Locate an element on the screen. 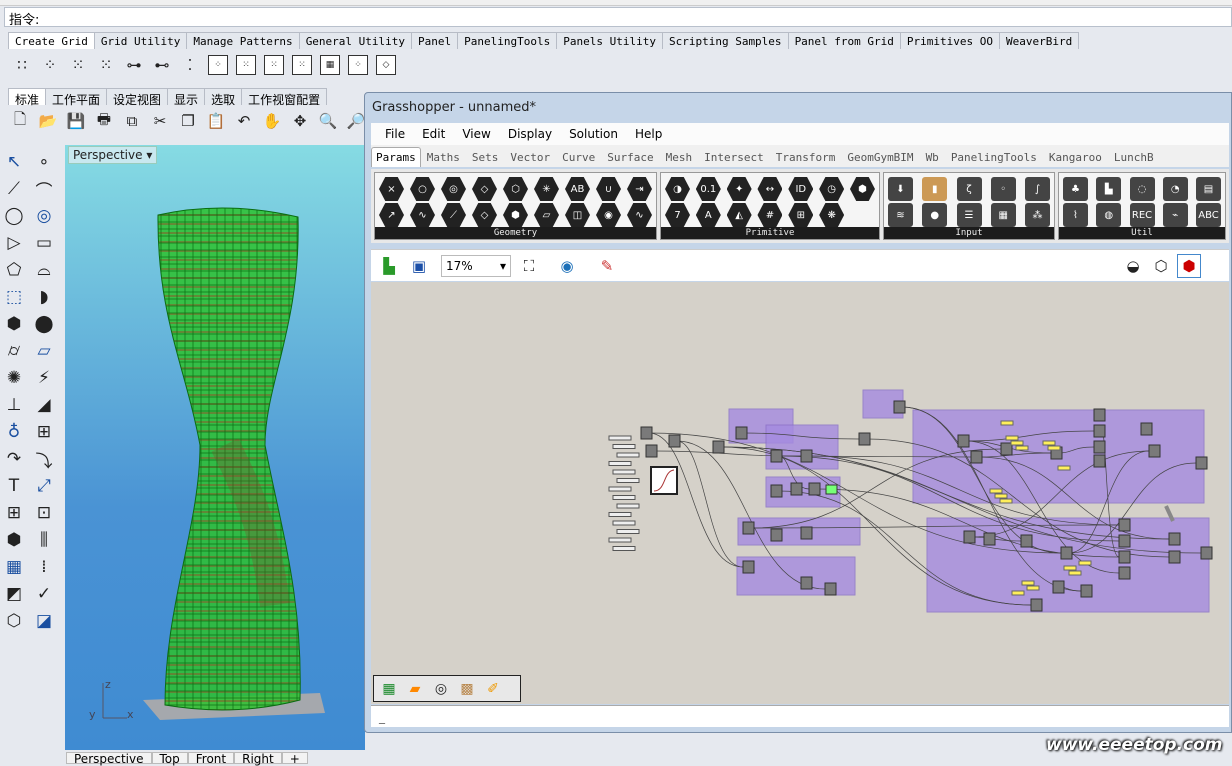 The width and height of the screenshot is (1232, 766). spiral-icon: ◎ is located at coordinates (441, 689).